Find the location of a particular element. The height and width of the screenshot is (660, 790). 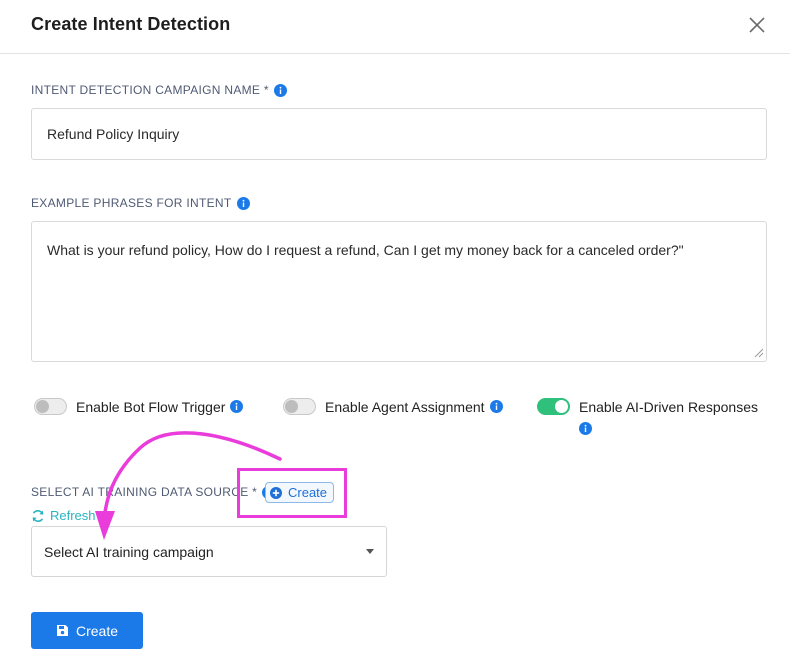

close-icon is located at coordinates (757, 25).